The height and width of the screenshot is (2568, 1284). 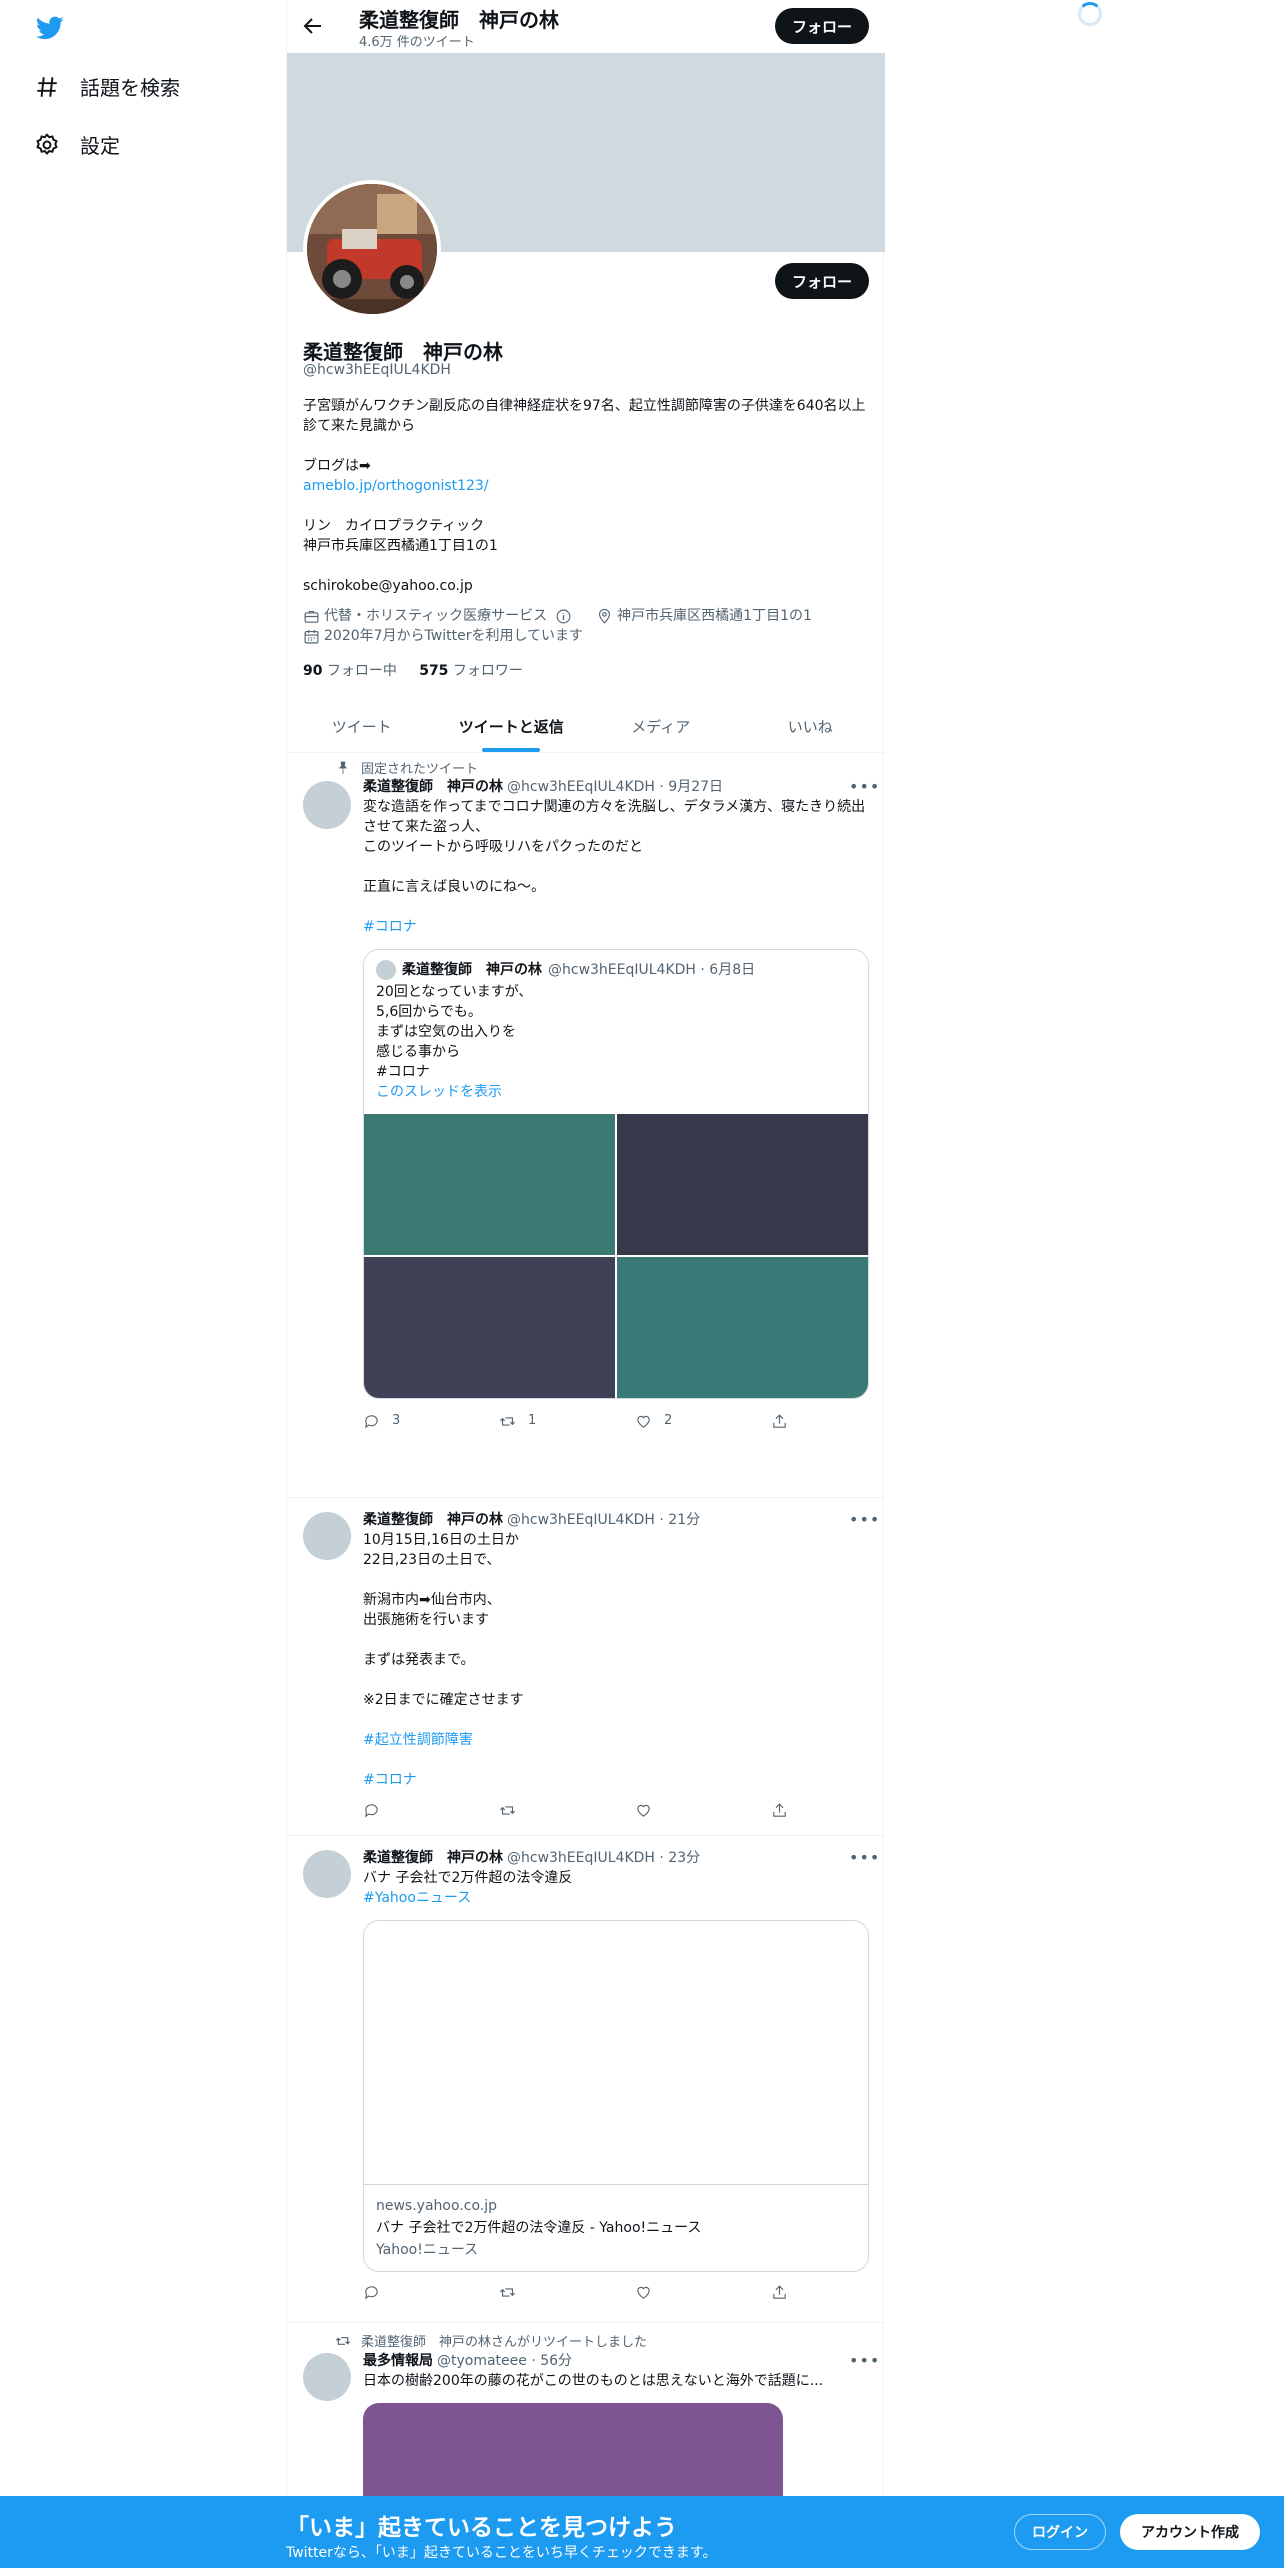 I want to click on hashtag-link: #起立性調節障害, so click(x=418, y=1740).